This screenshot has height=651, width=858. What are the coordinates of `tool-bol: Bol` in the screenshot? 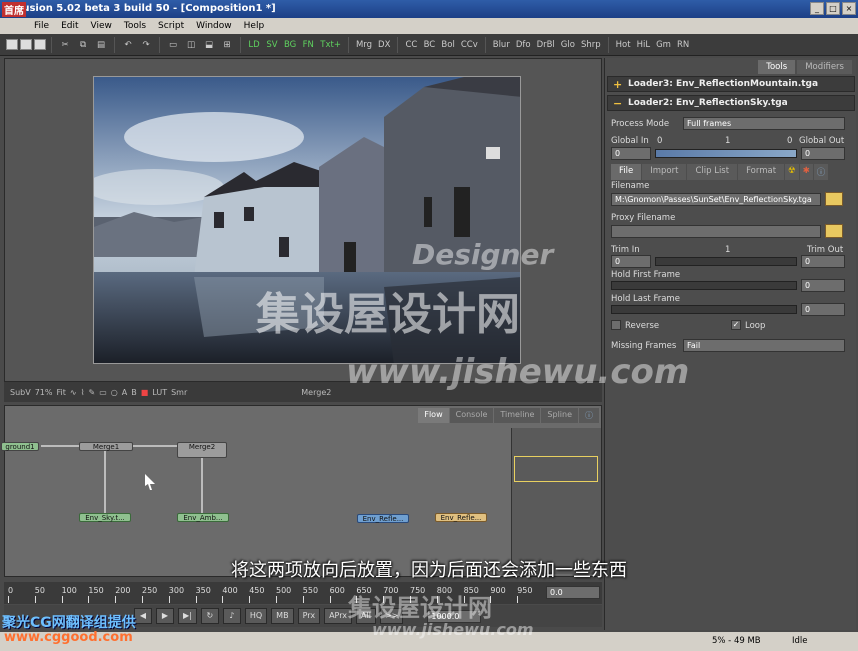 It's located at (447, 45).